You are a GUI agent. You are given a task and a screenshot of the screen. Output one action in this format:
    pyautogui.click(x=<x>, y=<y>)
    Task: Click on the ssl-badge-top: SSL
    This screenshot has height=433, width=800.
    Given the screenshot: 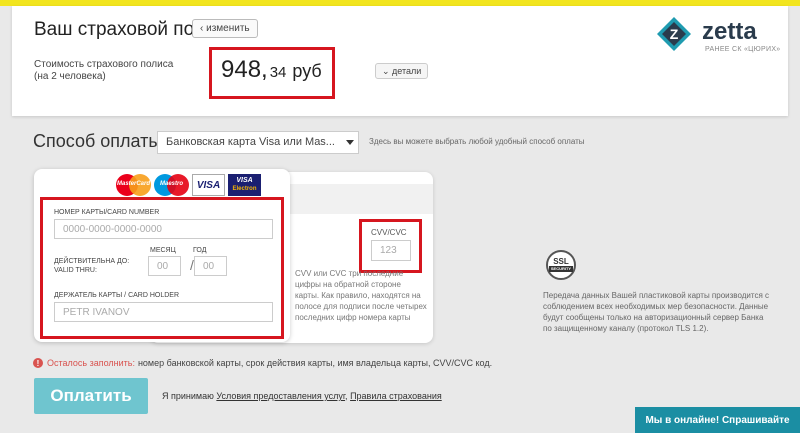 What is the action you would take?
    pyautogui.click(x=561, y=261)
    